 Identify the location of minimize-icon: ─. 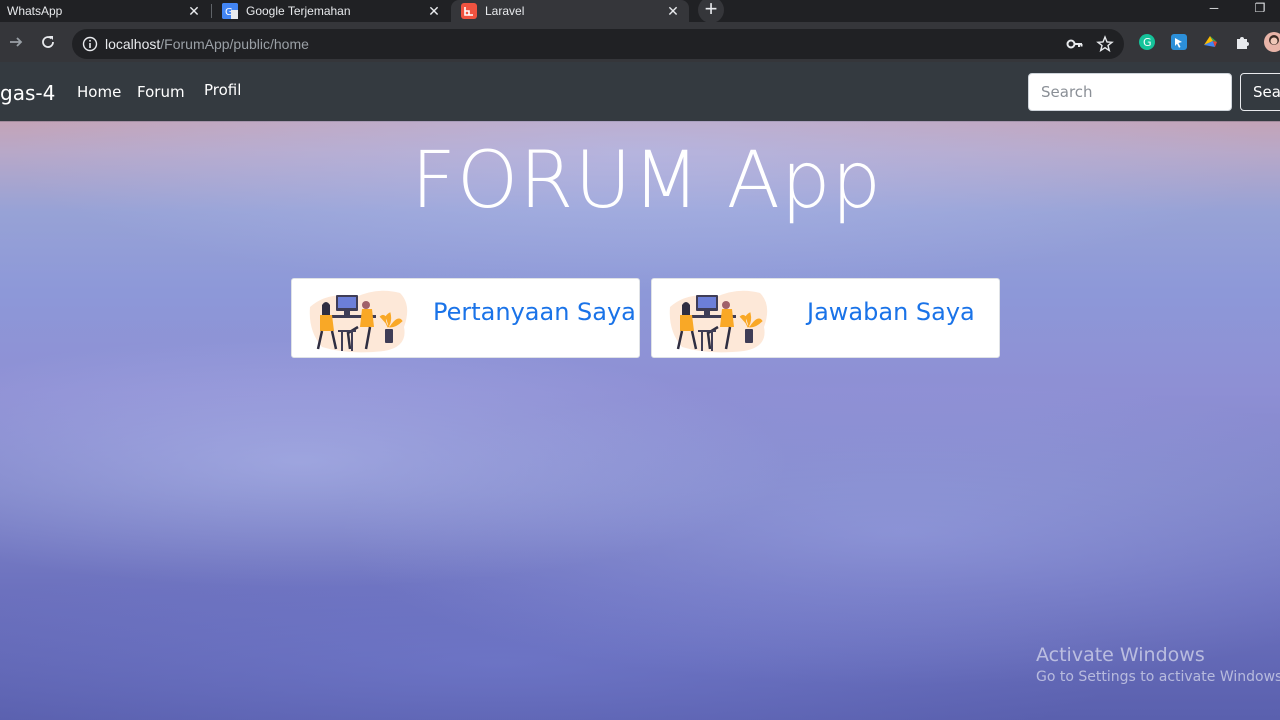
(1214, 10).